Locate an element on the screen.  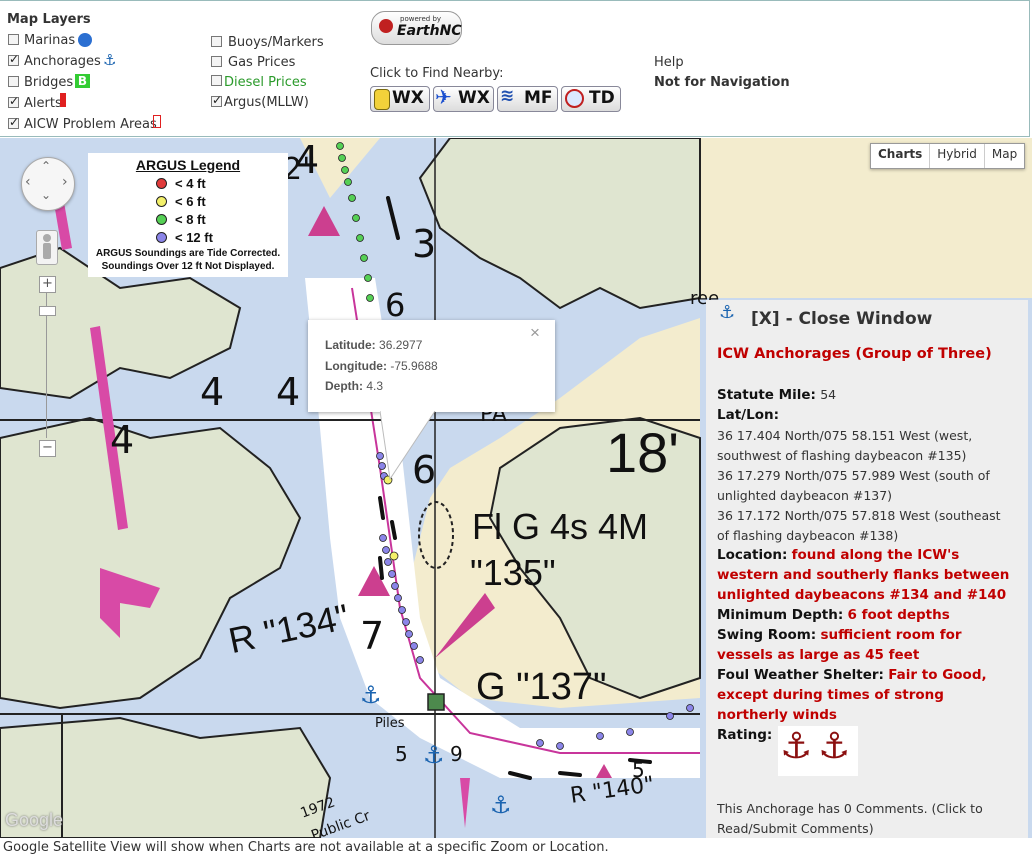
pan-right-icon: › is located at coordinates (65, 182).